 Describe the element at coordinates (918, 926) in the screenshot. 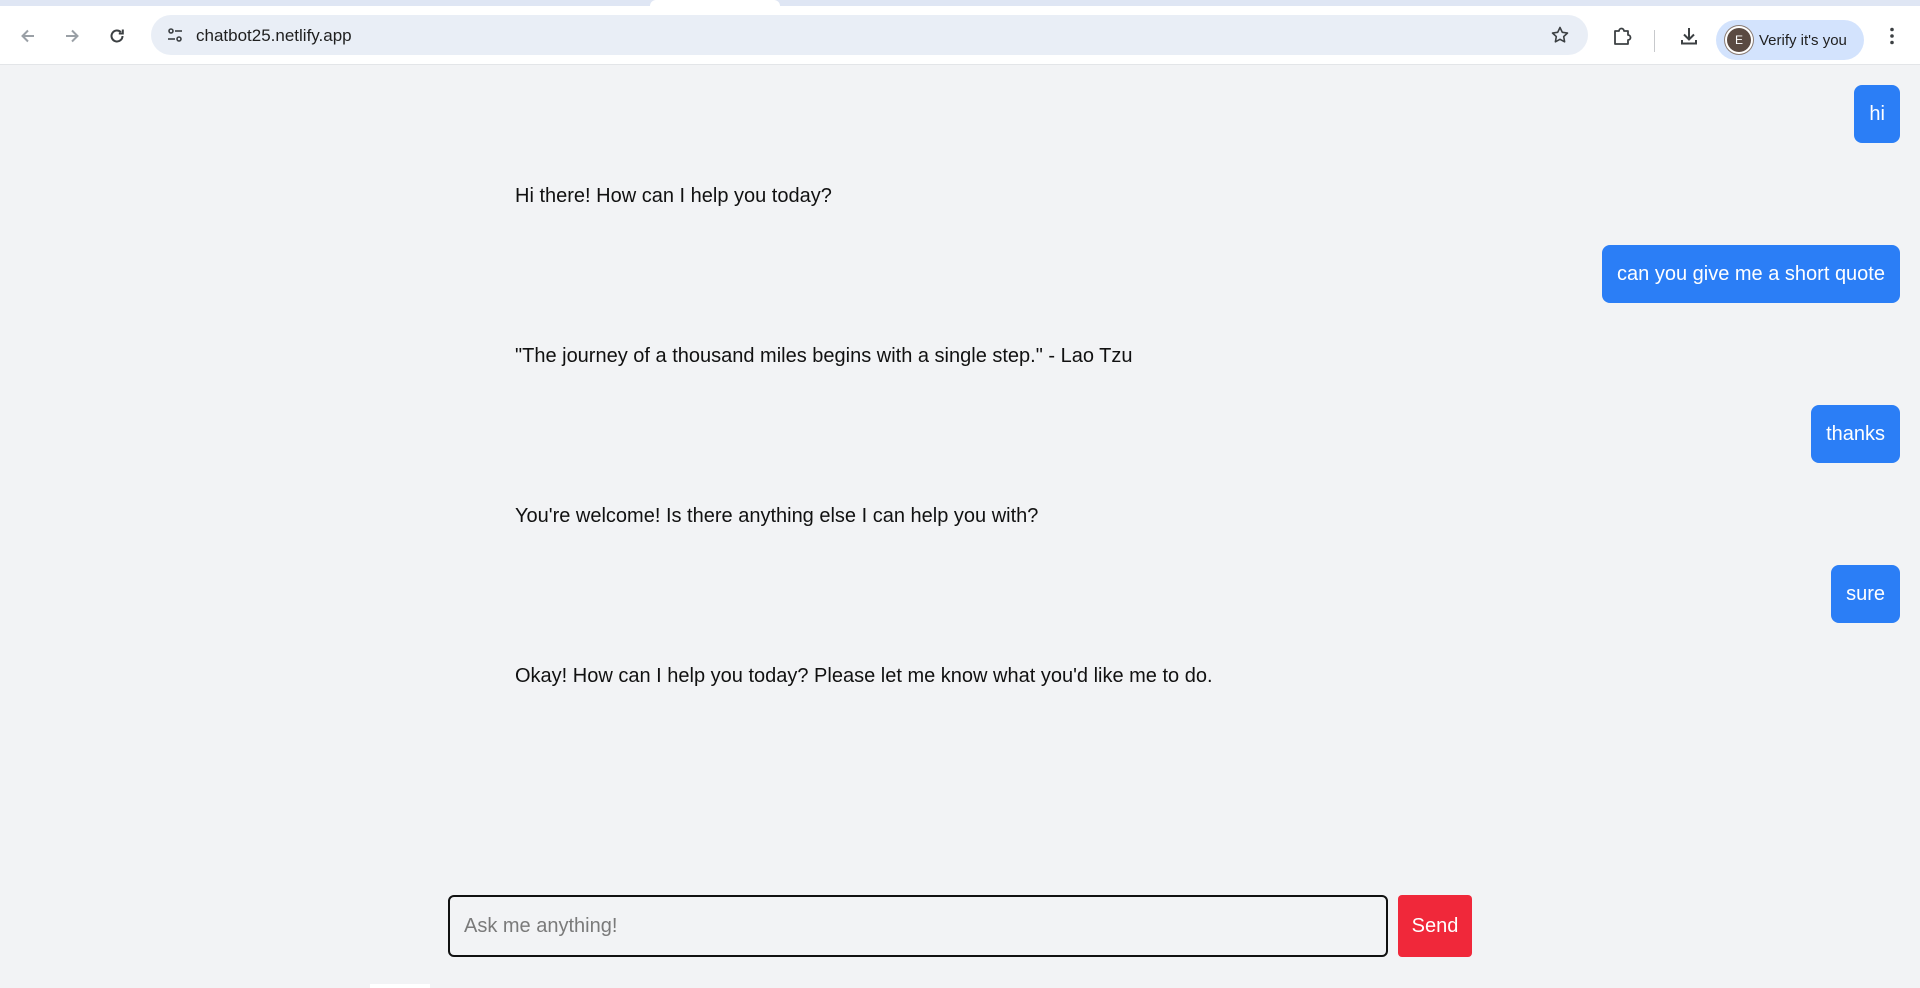

I see `chat-input` at that location.